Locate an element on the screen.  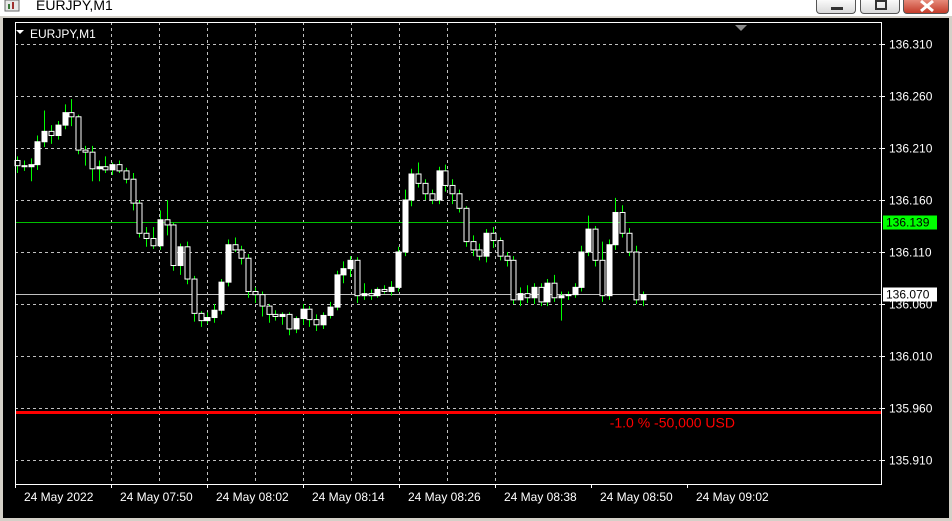
close-icon is located at coordinates (927, 6).